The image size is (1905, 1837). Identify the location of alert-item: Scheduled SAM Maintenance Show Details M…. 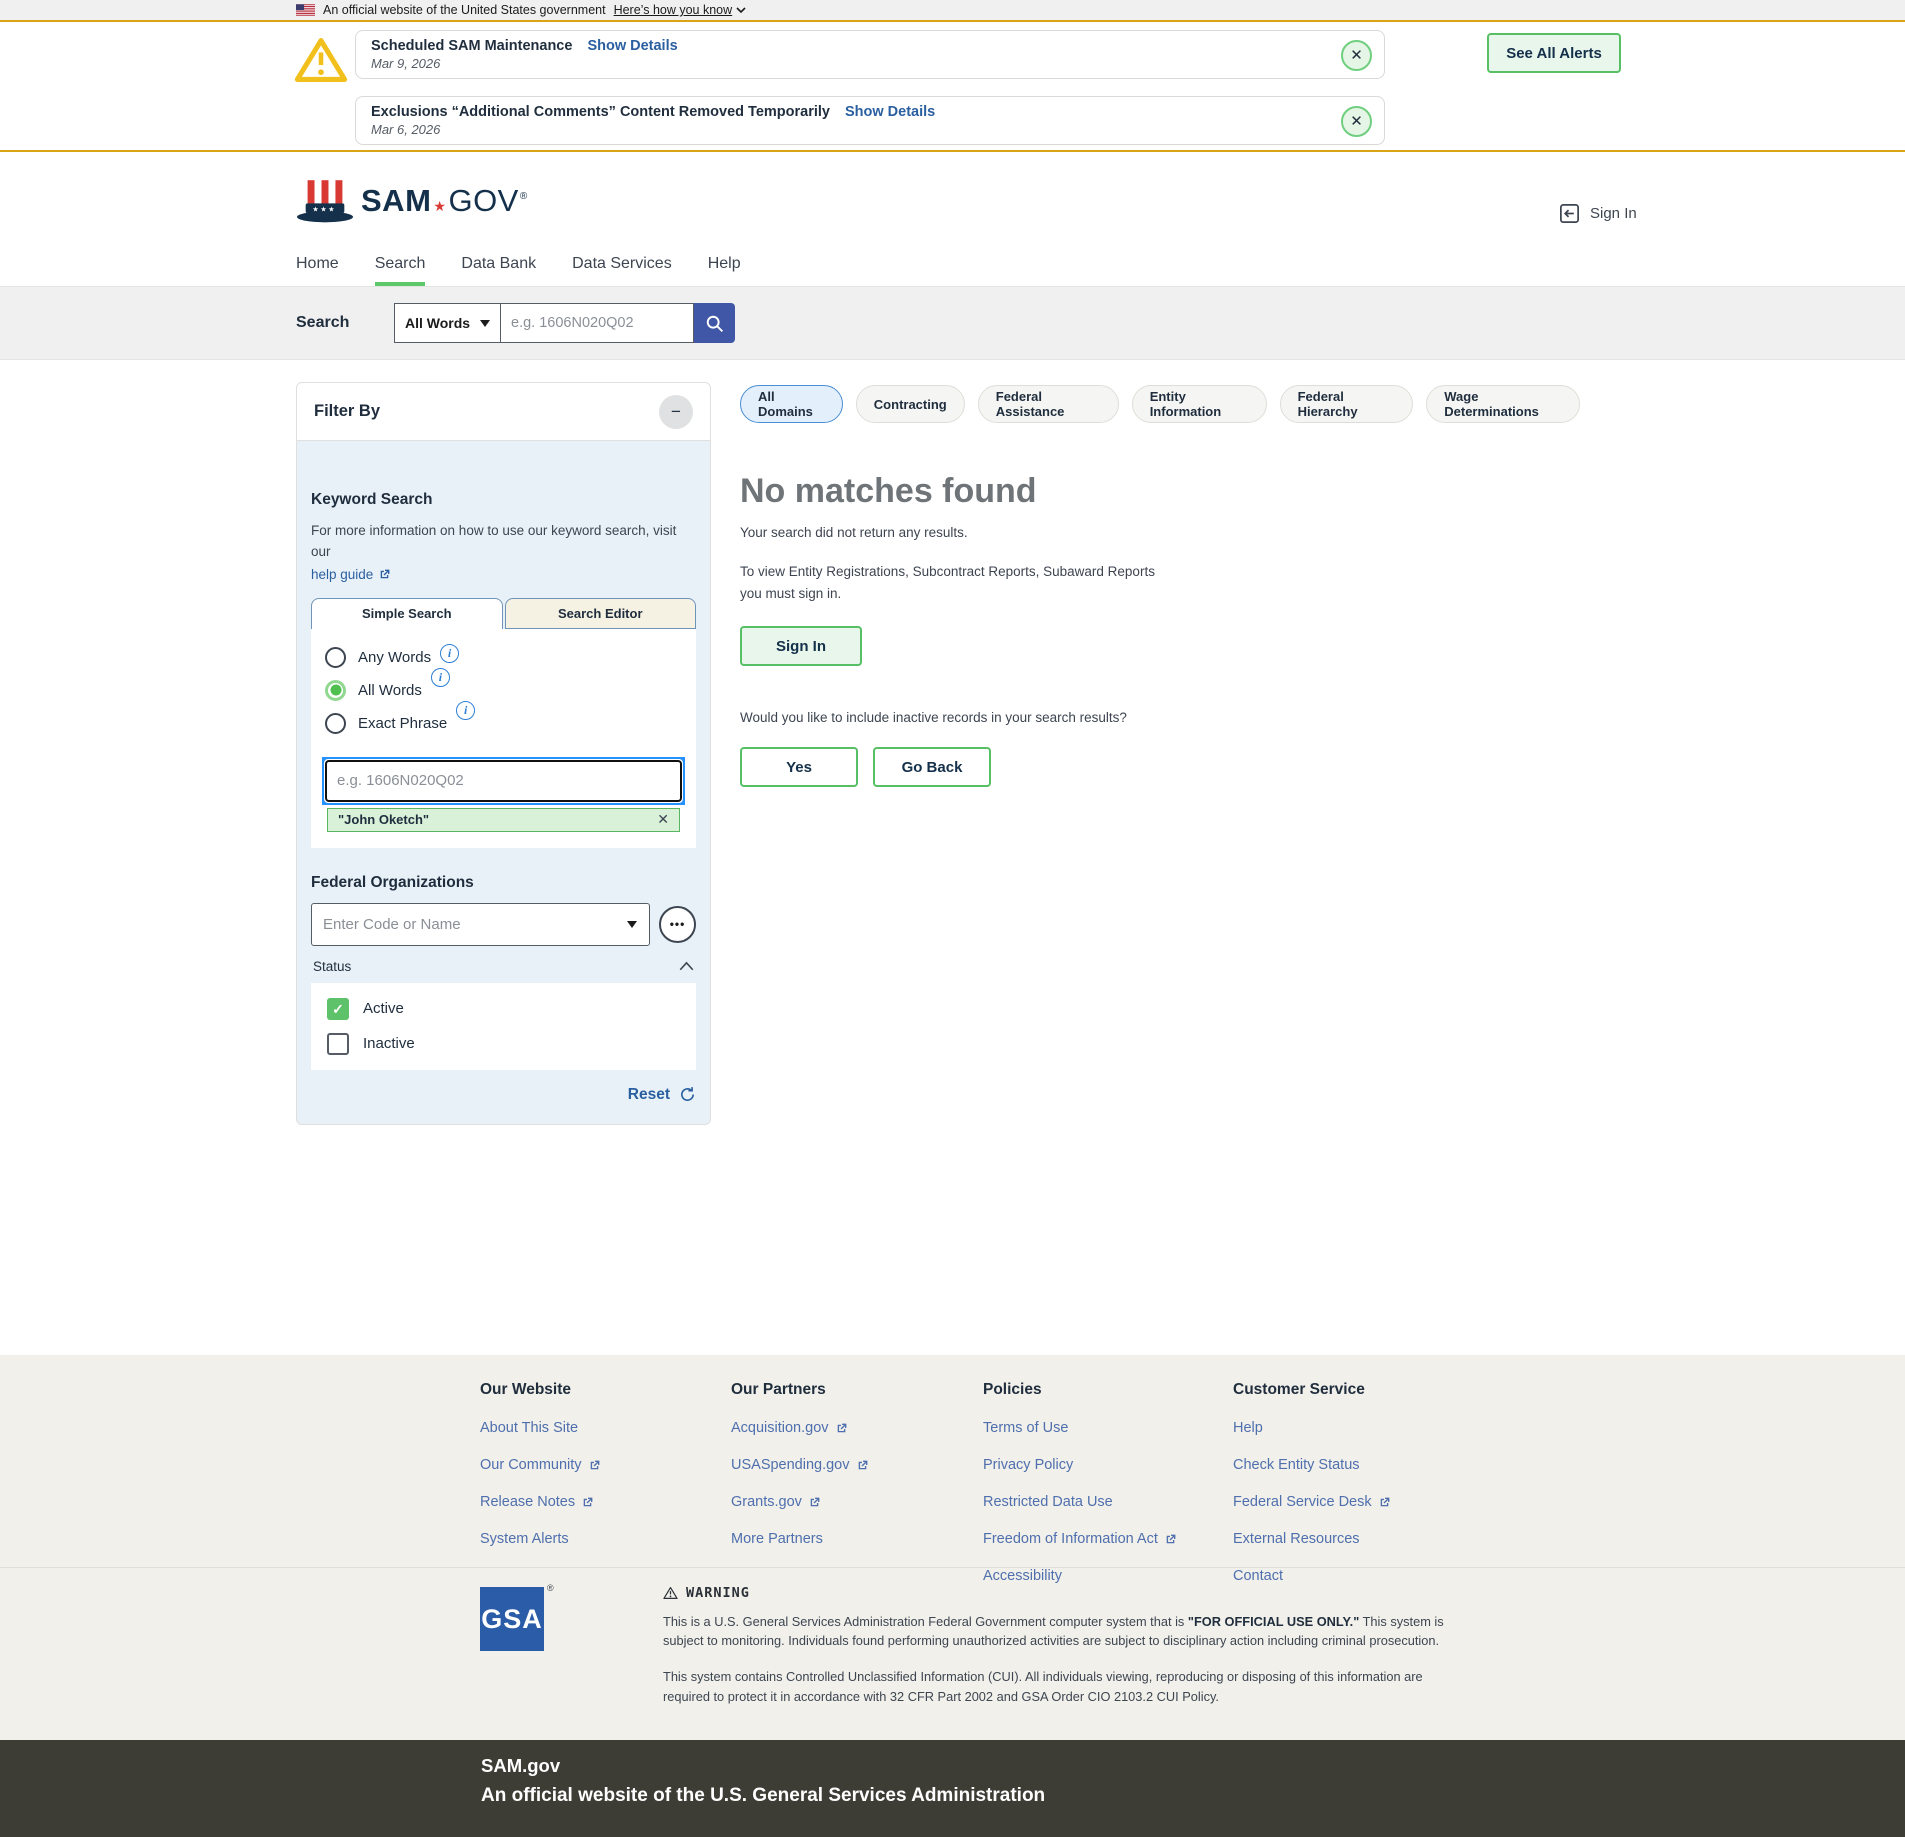
(870, 54).